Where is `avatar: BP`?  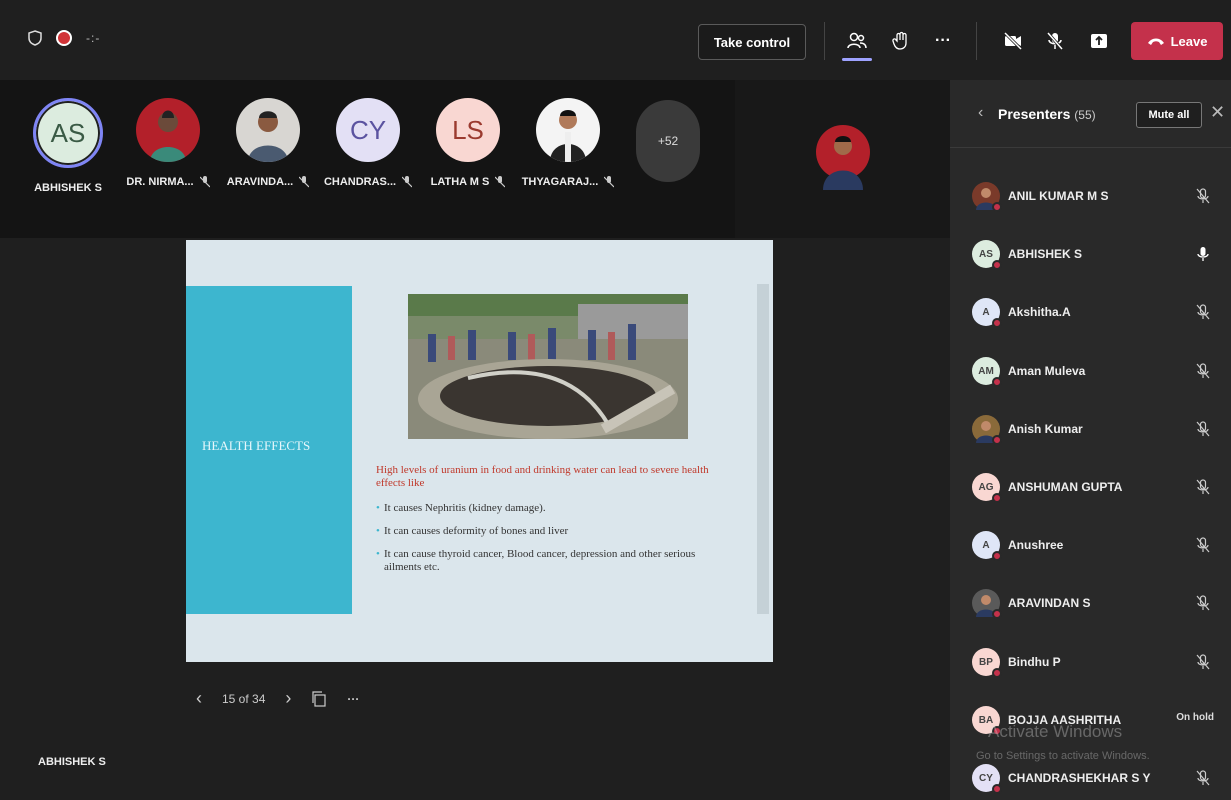
avatar: BP is located at coordinates (987, 663).